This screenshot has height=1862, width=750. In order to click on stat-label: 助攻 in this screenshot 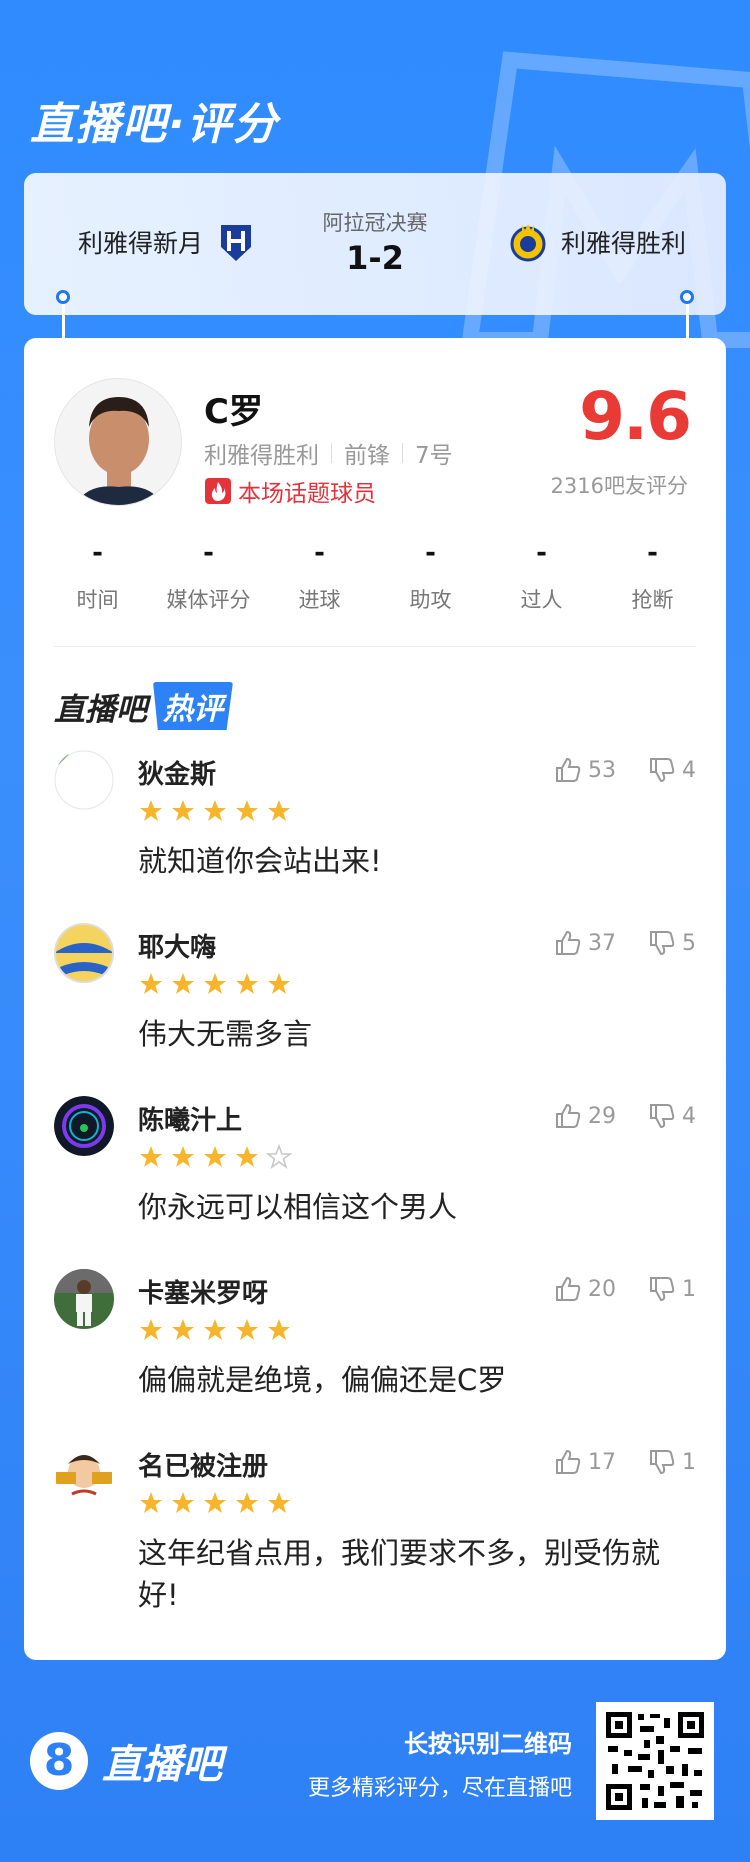, I will do `click(430, 600)`.